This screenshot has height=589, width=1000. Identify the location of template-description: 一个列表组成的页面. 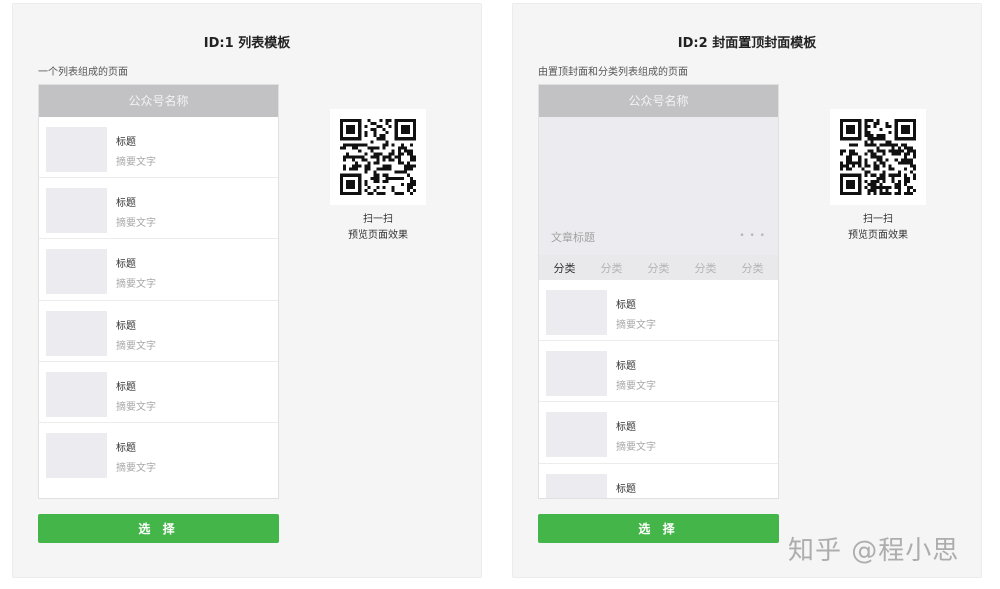
(83, 72).